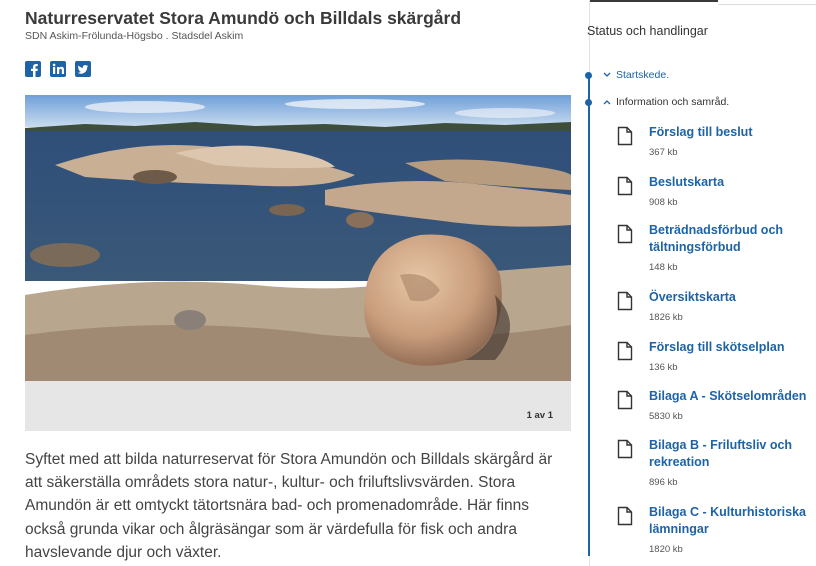  I want to click on stage-label: Startskede., so click(643, 75).